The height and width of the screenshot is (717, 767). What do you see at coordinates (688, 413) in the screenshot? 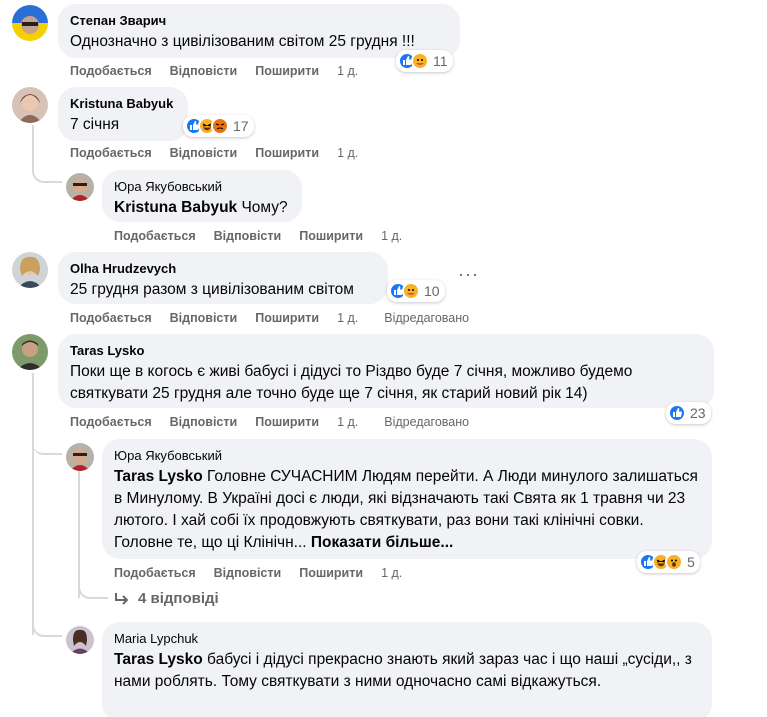
I see `reactions-summary: 23` at bounding box center [688, 413].